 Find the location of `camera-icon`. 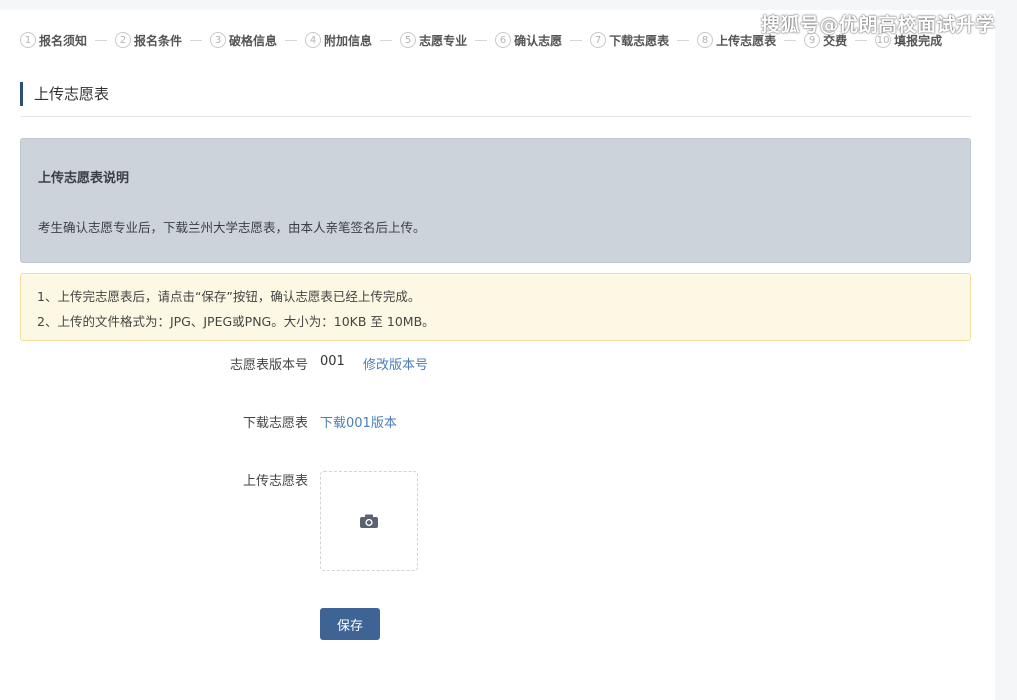

camera-icon is located at coordinates (369, 521).